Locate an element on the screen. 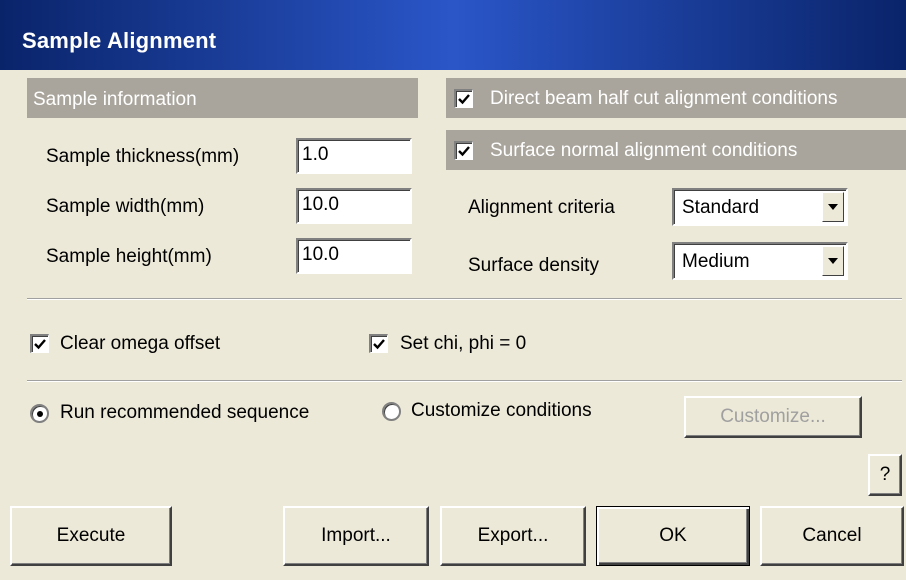 Image resolution: width=906 pixels, height=580 pixels. title-bar: Sample Alignment is located at coordinates (453, 35).